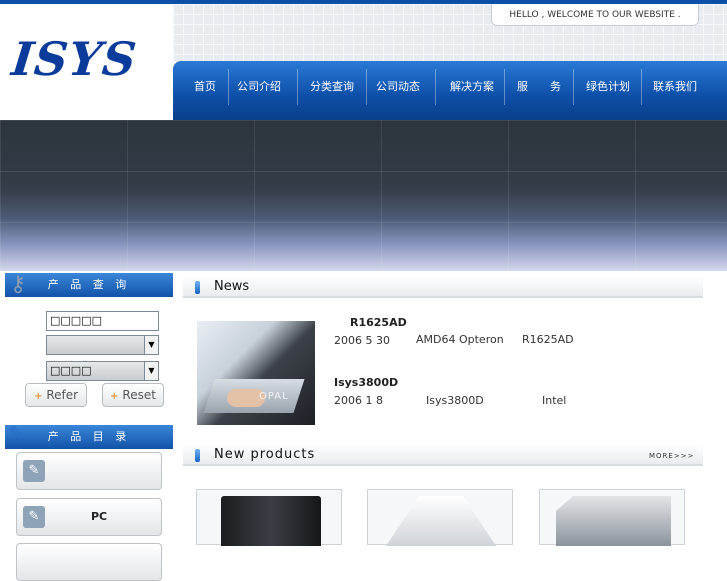 The width and height of the screenshot is (727, 581). I want to click on catalog-item: ✎, so click(89, 471).